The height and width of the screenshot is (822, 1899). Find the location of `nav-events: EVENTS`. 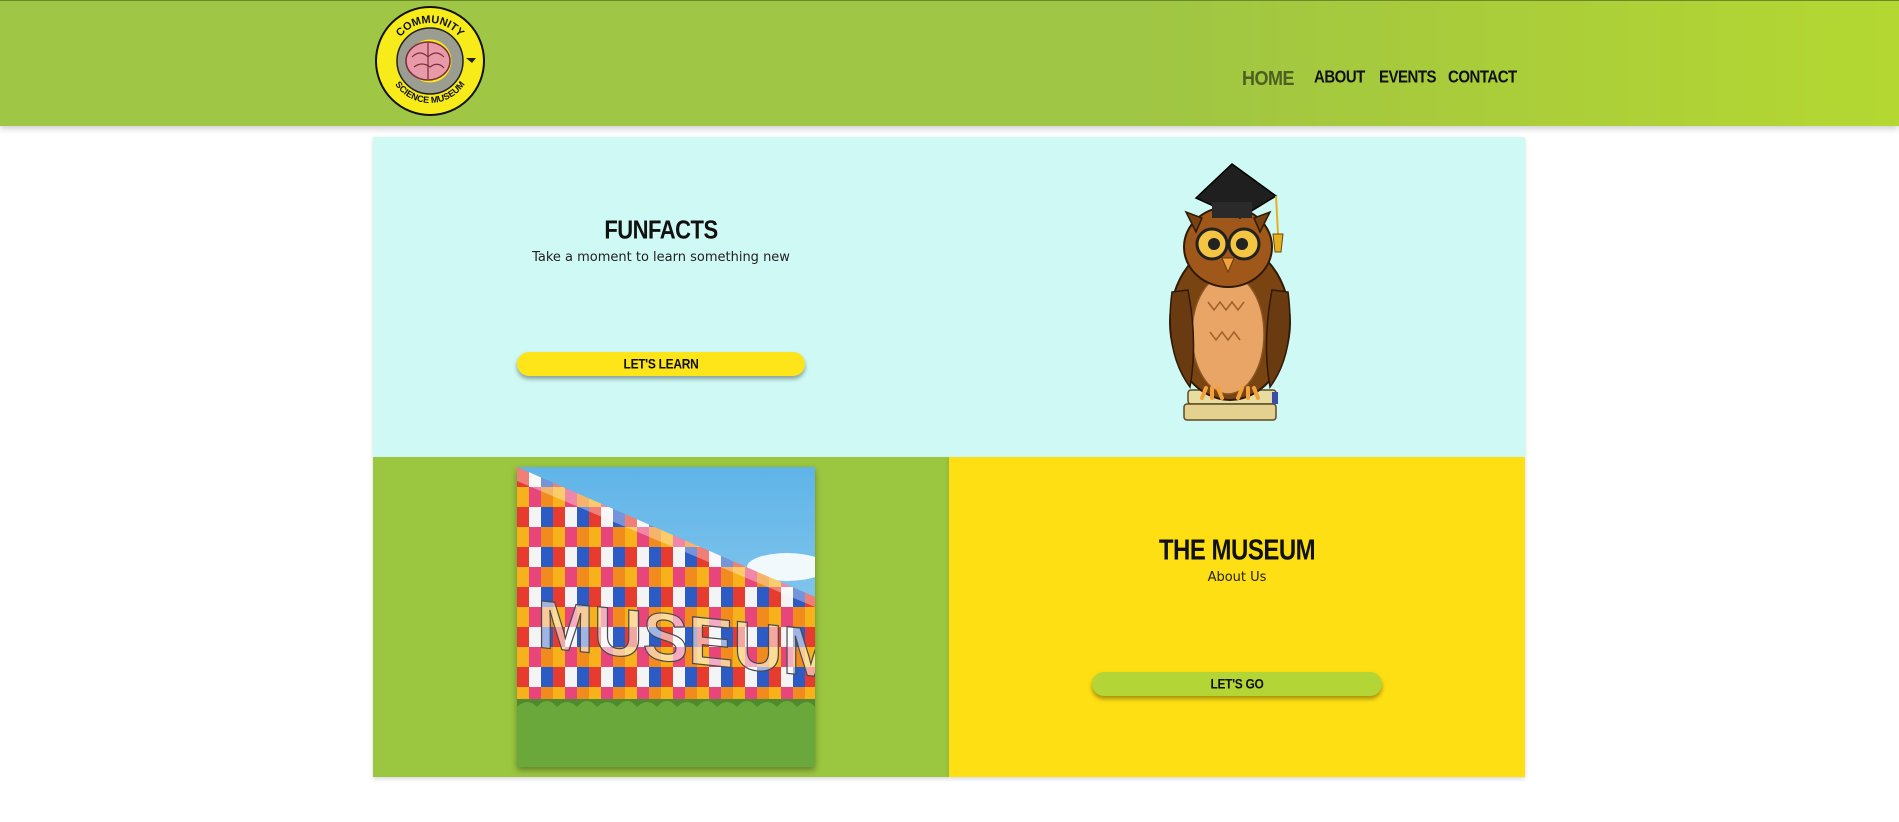

nav-events: EVENTS is located at coordinates (1408, 78).